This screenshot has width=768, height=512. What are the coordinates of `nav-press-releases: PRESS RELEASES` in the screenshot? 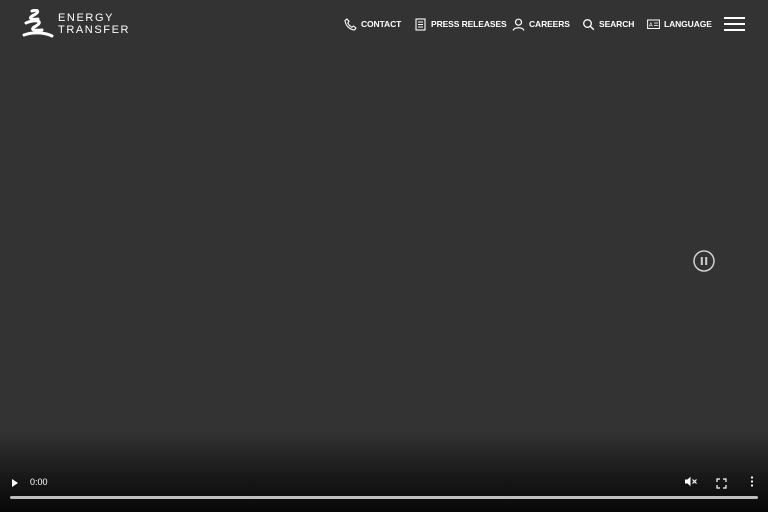 It's located at (460, 24).